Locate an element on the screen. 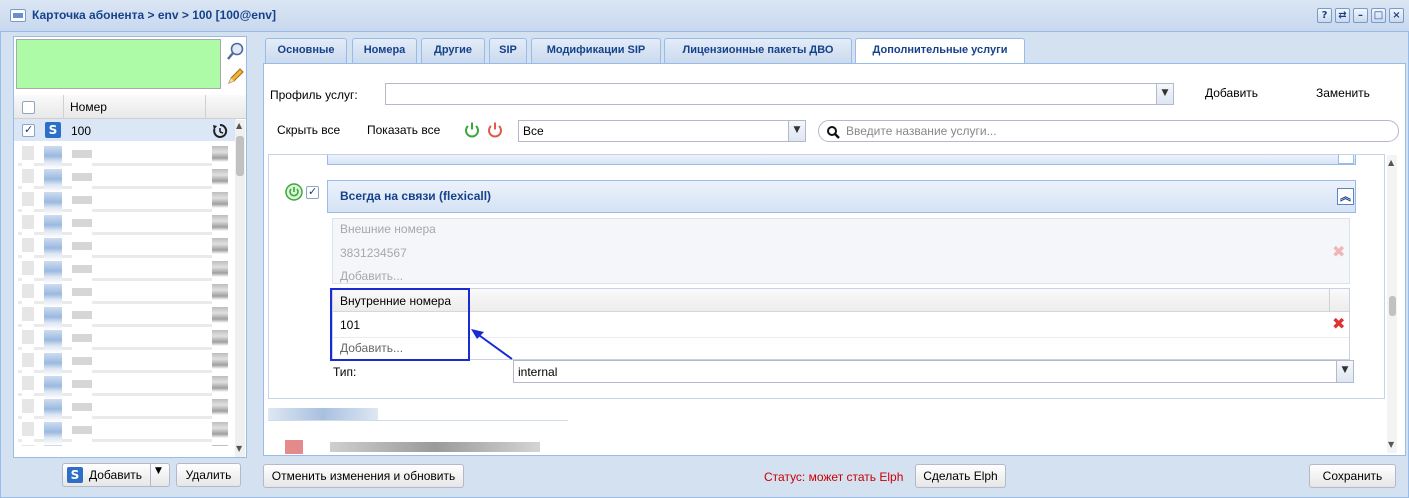  pointer-arrow is located at coordinates (492, 344).